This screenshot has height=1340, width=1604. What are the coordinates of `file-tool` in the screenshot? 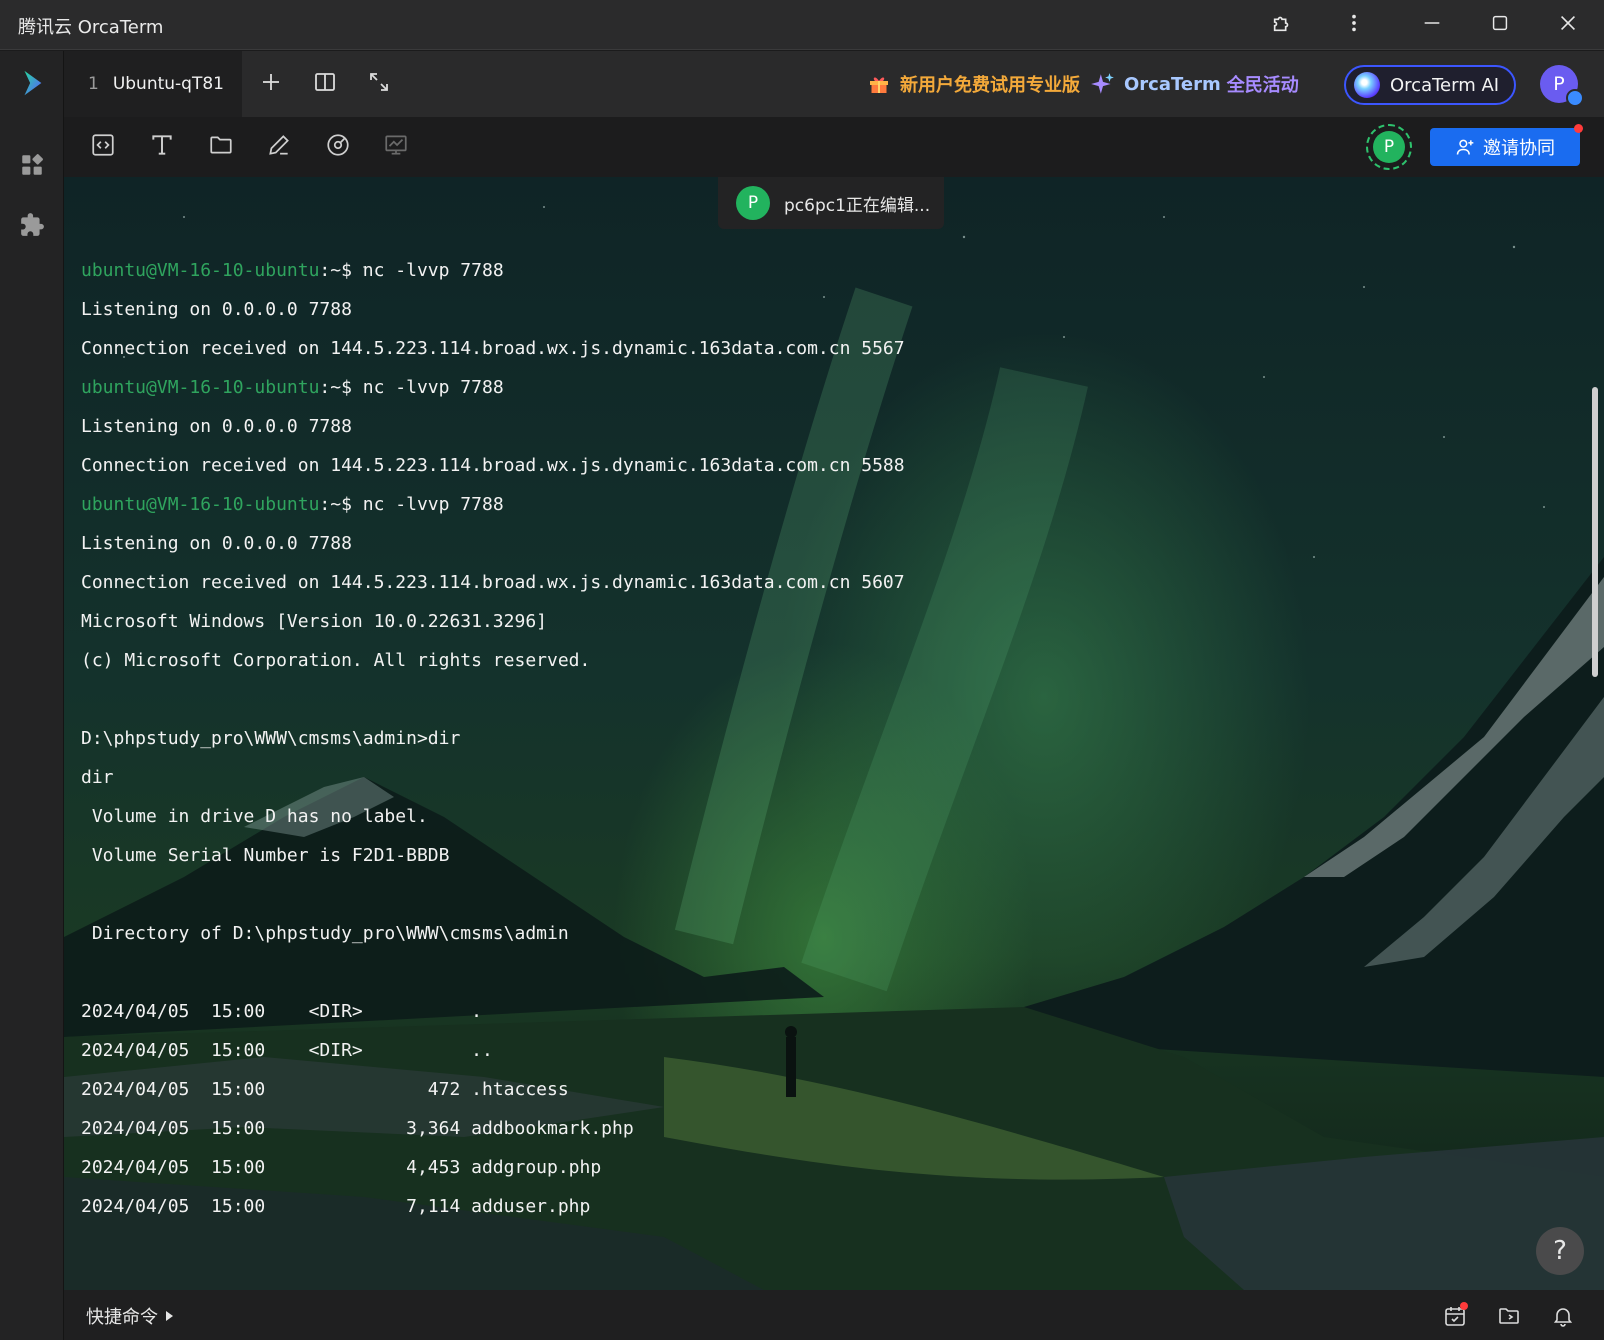 It's located at (221, 147).